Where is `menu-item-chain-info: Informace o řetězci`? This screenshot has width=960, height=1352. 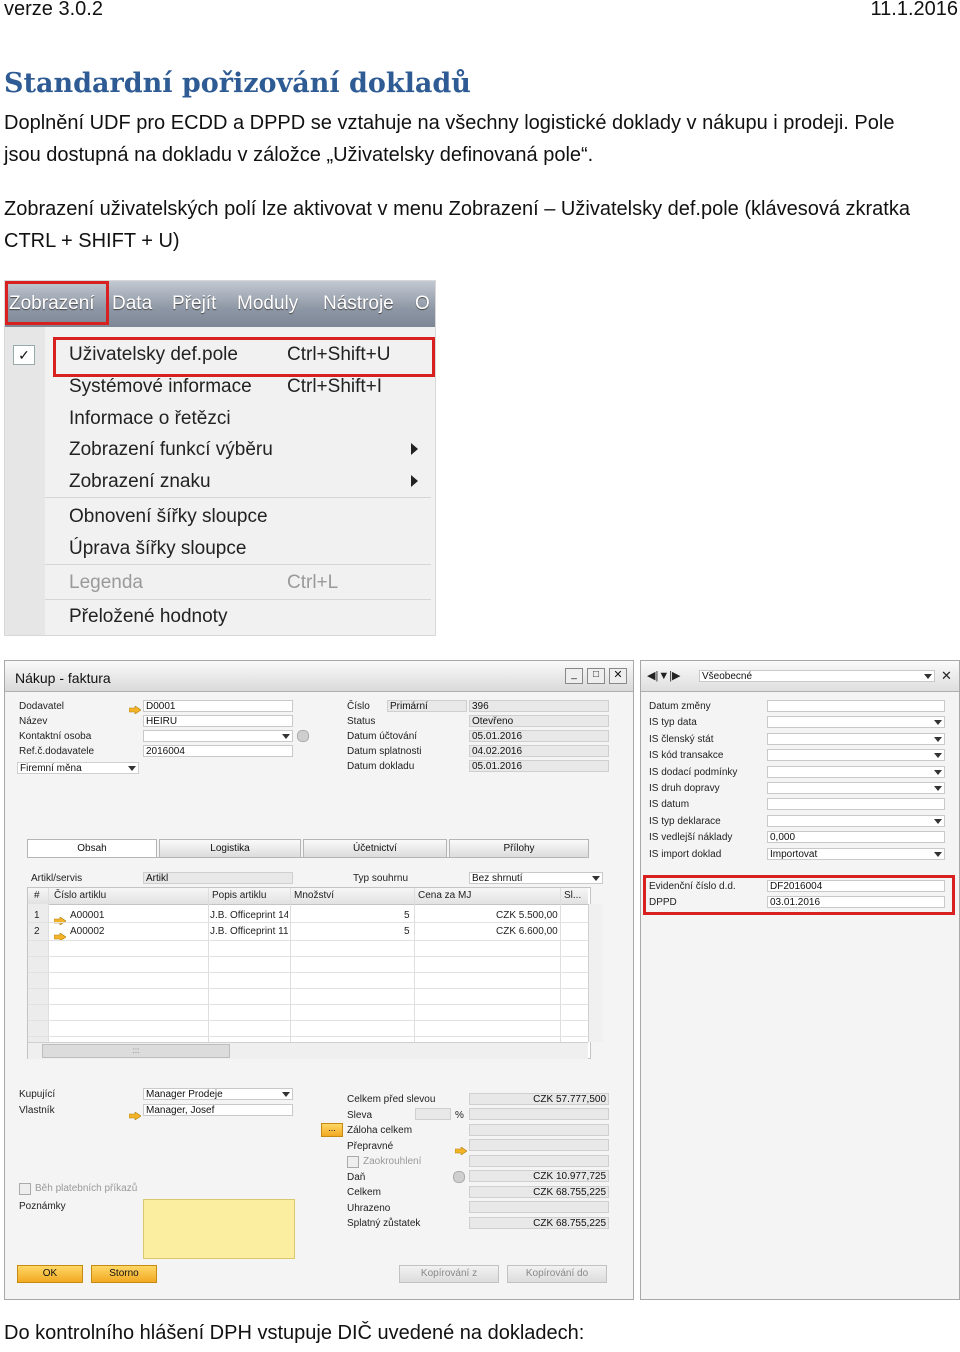
menu-item-chain-info: Informace o řetězci is located at coordinates (150, 419).